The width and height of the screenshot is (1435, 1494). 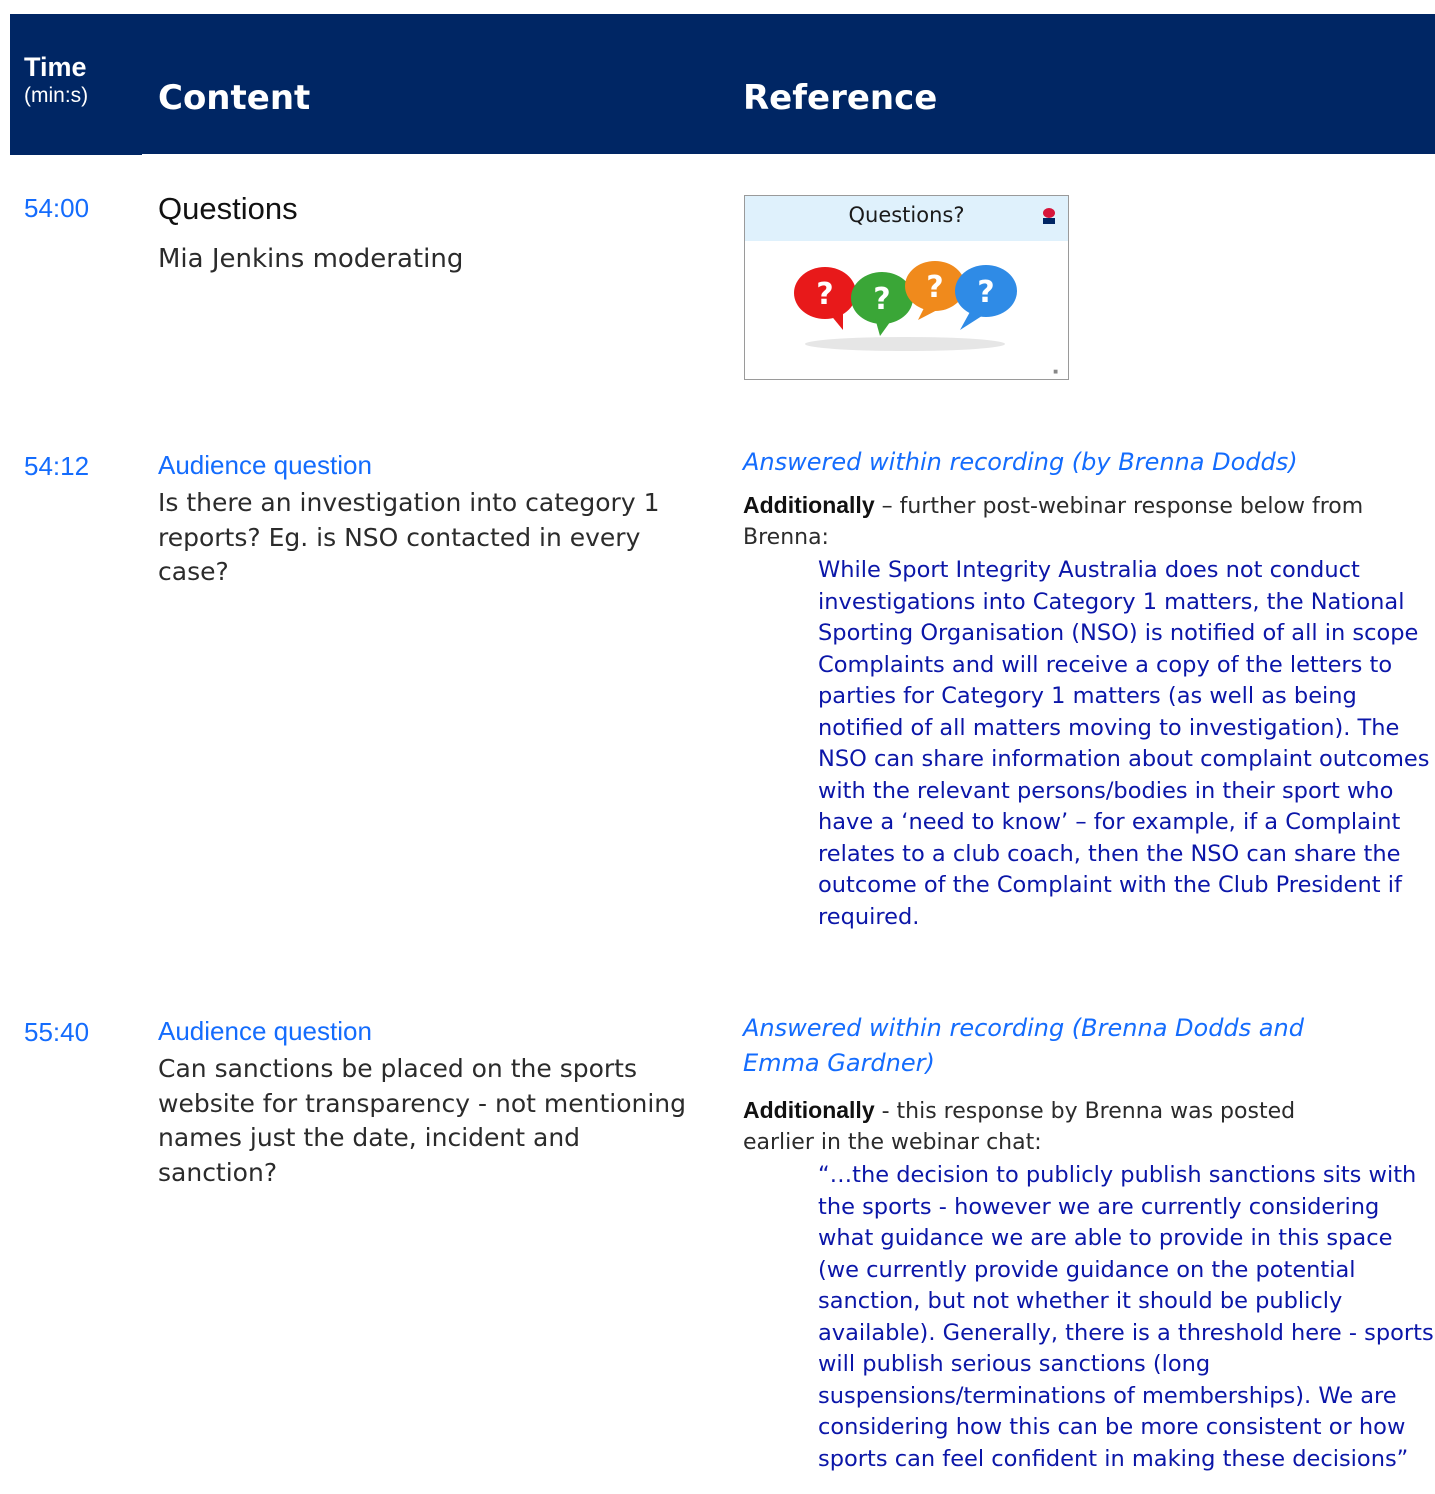 What do you see at coordinates (228, 208) in the screenshot?
I see `section-title: Questions` at bounding box center [228, 208].